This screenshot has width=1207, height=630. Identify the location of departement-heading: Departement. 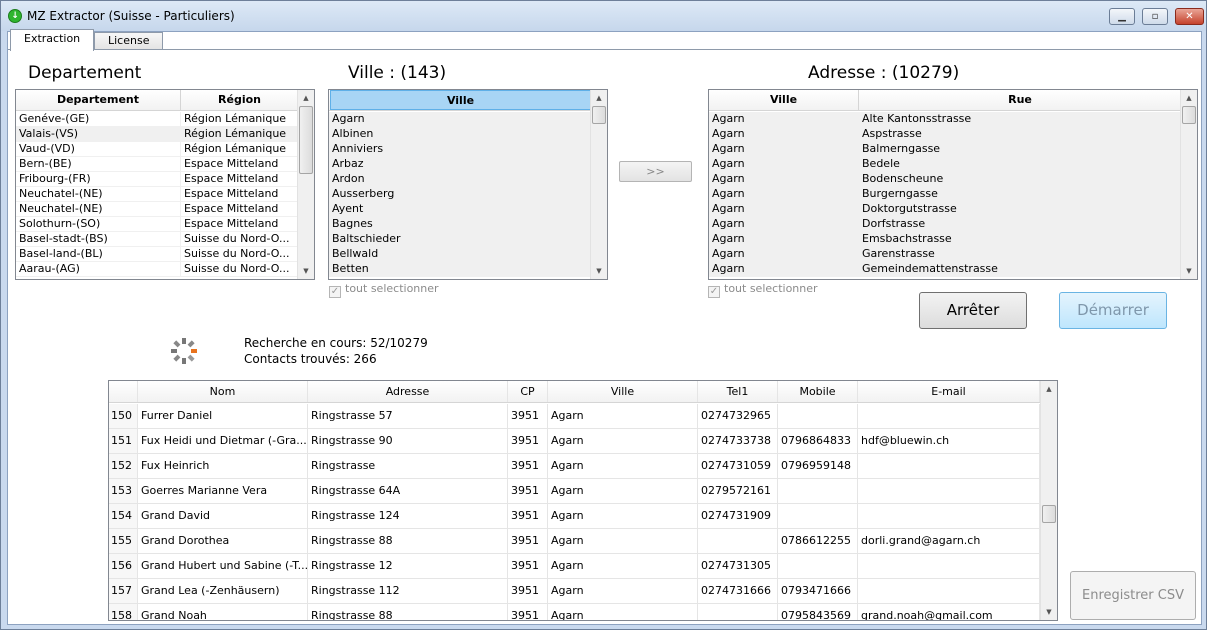
(85, 73).